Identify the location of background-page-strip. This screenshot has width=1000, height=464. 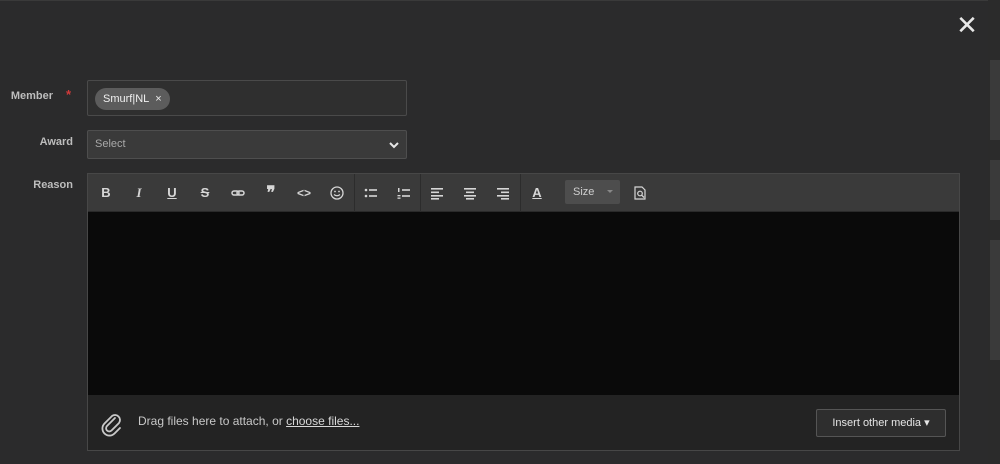
(994, 232).